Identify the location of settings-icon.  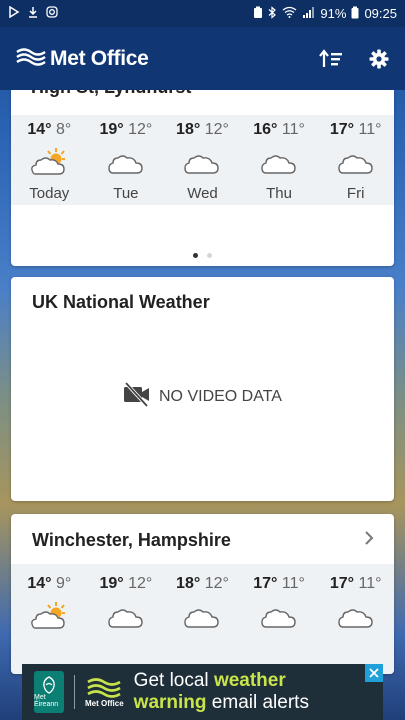
(379, 59).